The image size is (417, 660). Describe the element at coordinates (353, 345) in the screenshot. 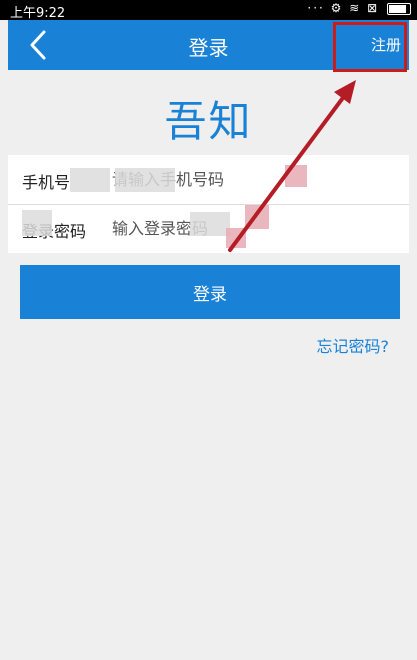

I see `forgot-password-link: 忘记密码?` at that location.